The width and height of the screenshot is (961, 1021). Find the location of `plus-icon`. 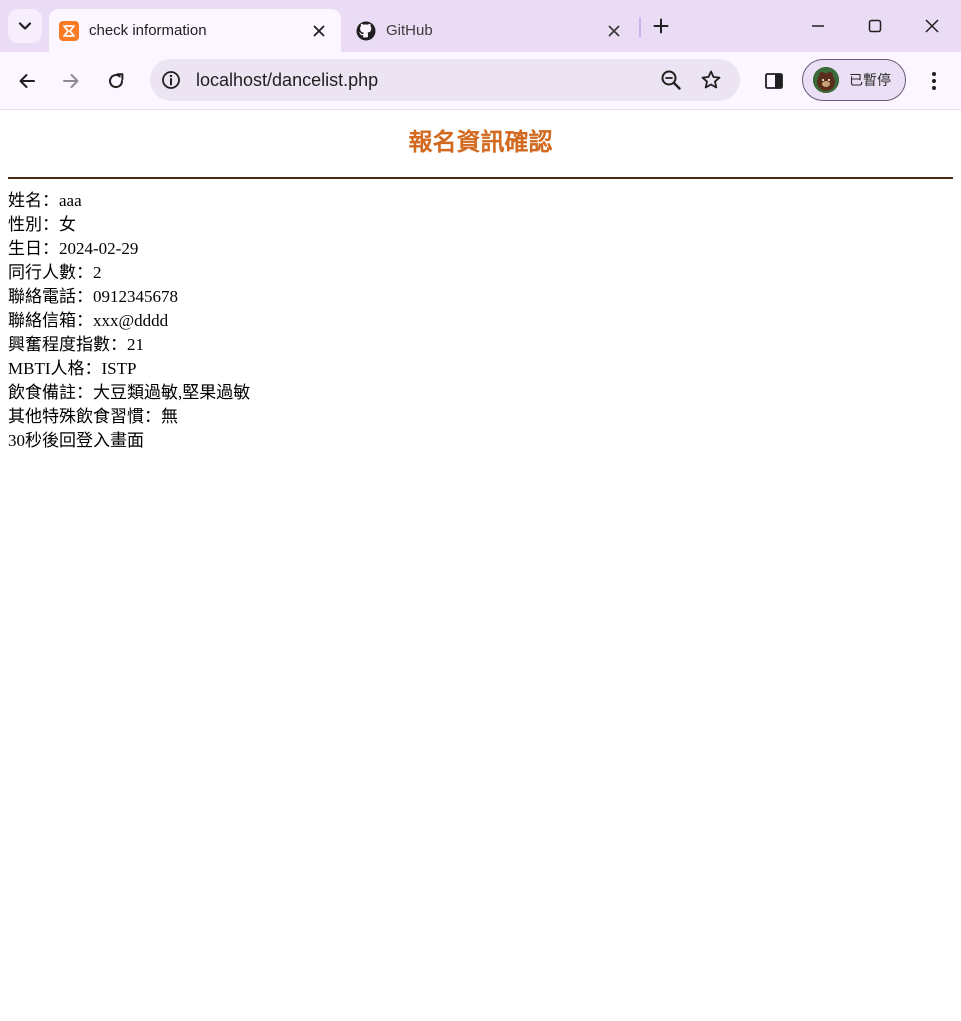

plus-icon is located at coordinates (661, 26).